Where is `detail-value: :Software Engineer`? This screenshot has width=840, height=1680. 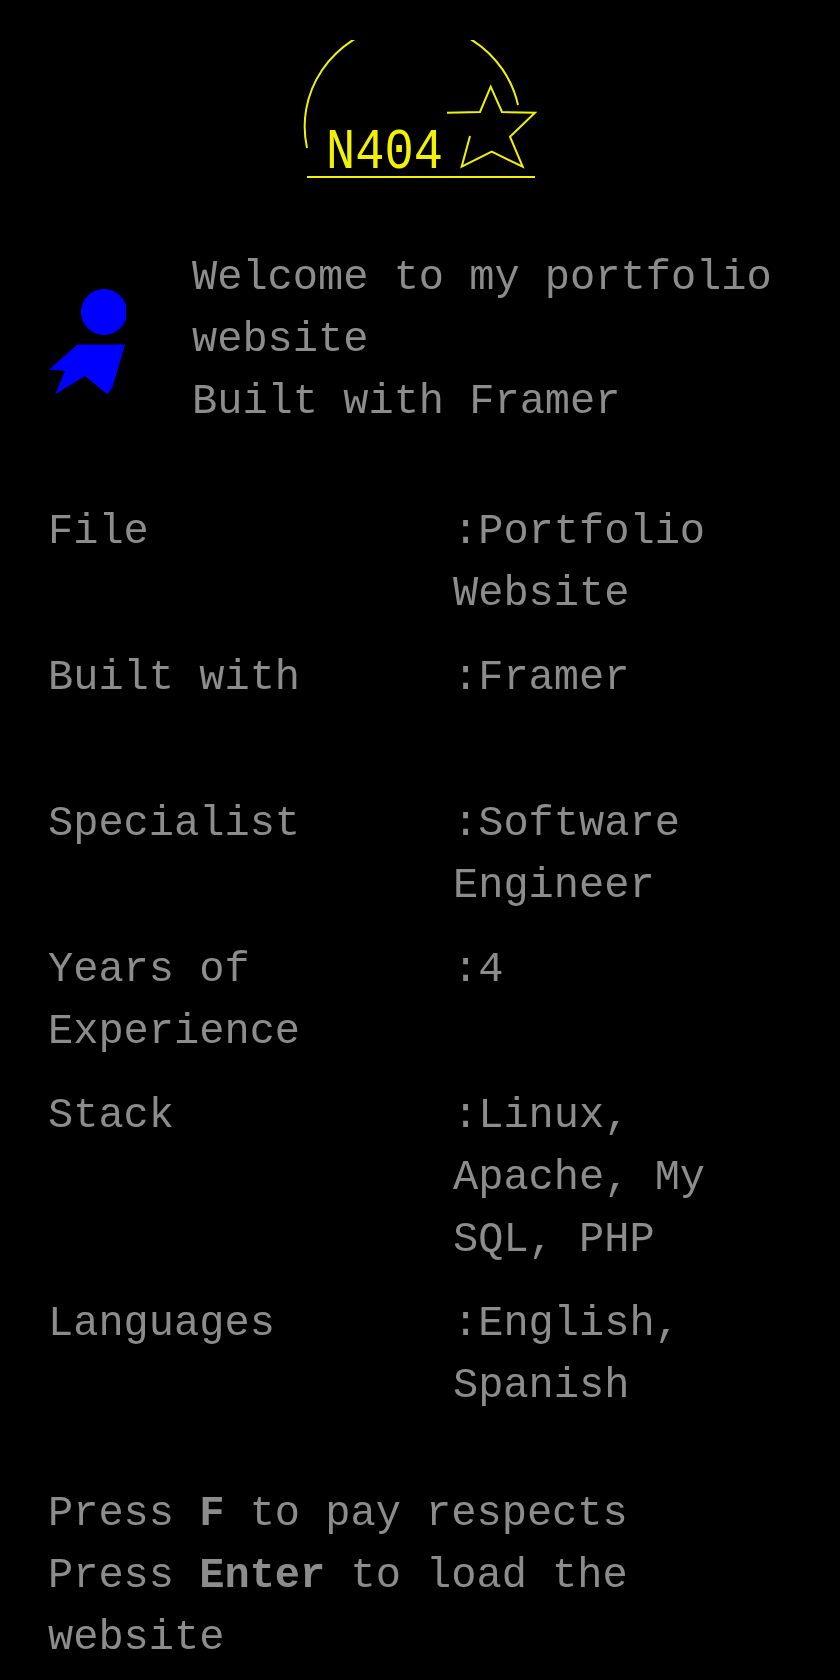 detail-value: :Software Engineer is located at coordinates (567, 855).